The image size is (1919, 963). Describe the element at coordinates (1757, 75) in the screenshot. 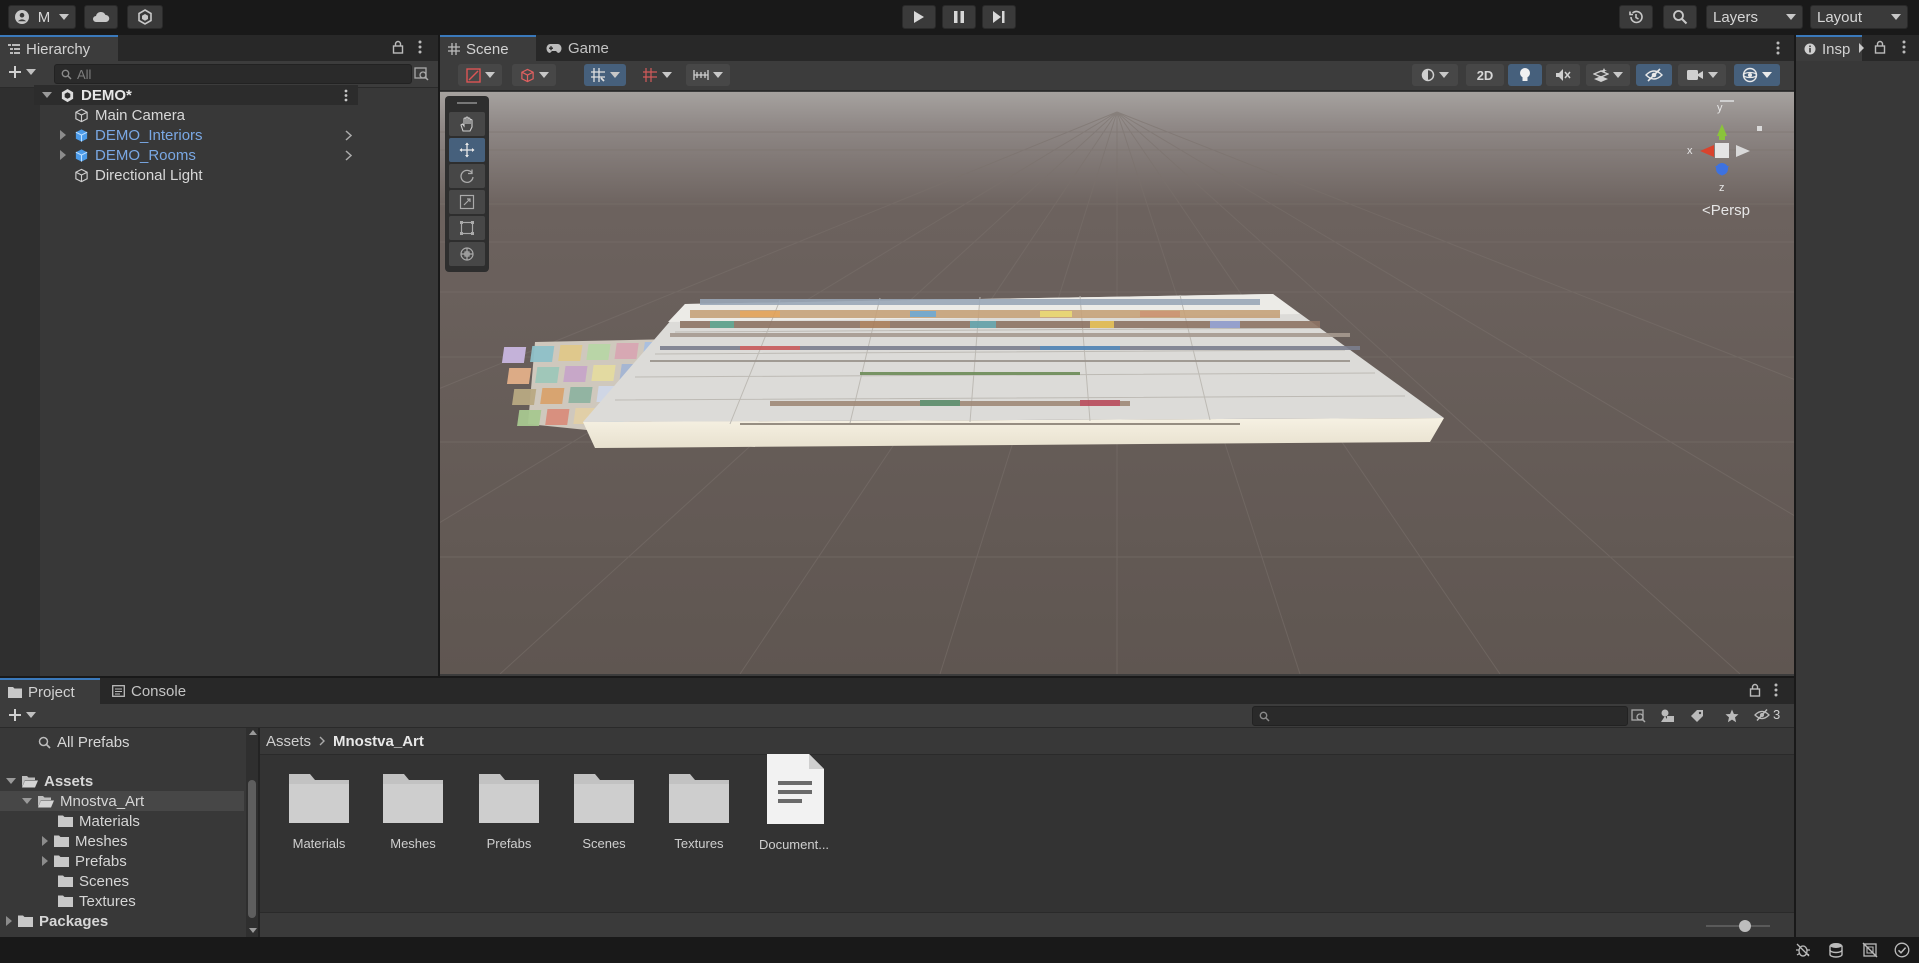

I see `gizmos-dropdown` at that location.